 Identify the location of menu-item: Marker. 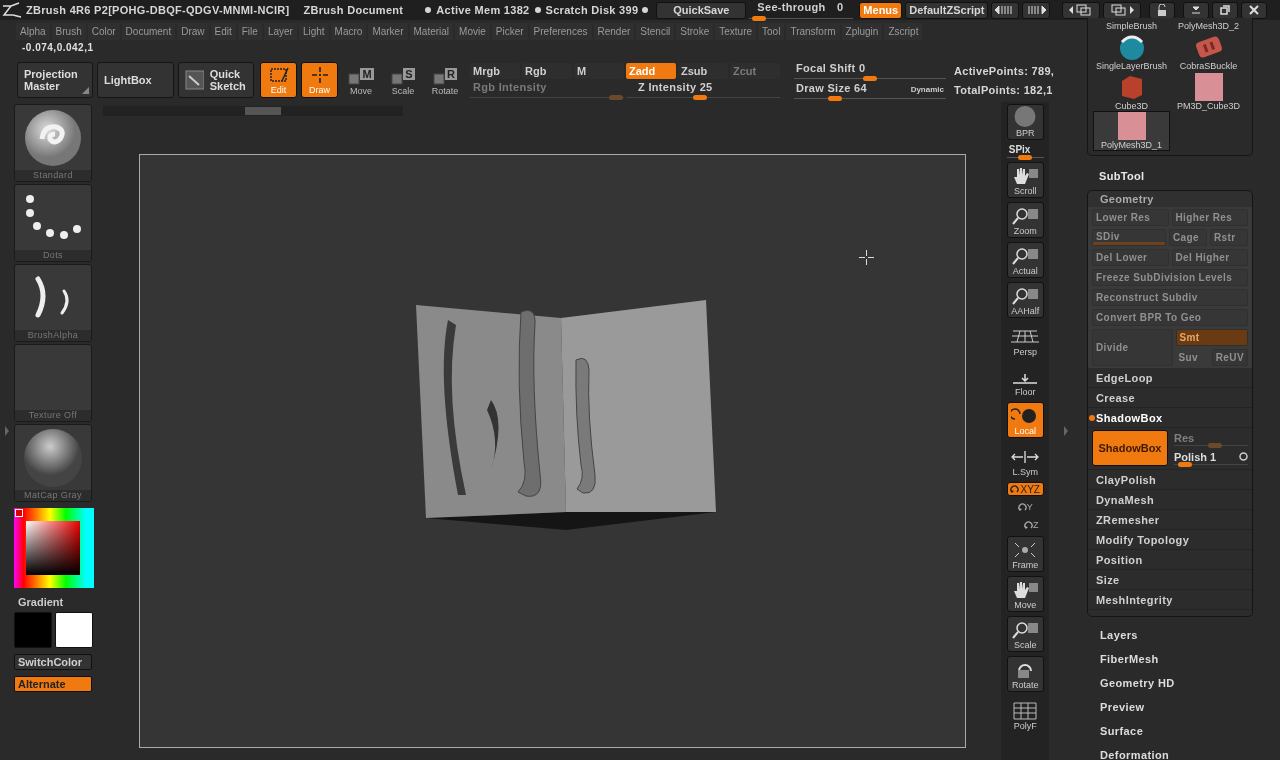
(388, 31).